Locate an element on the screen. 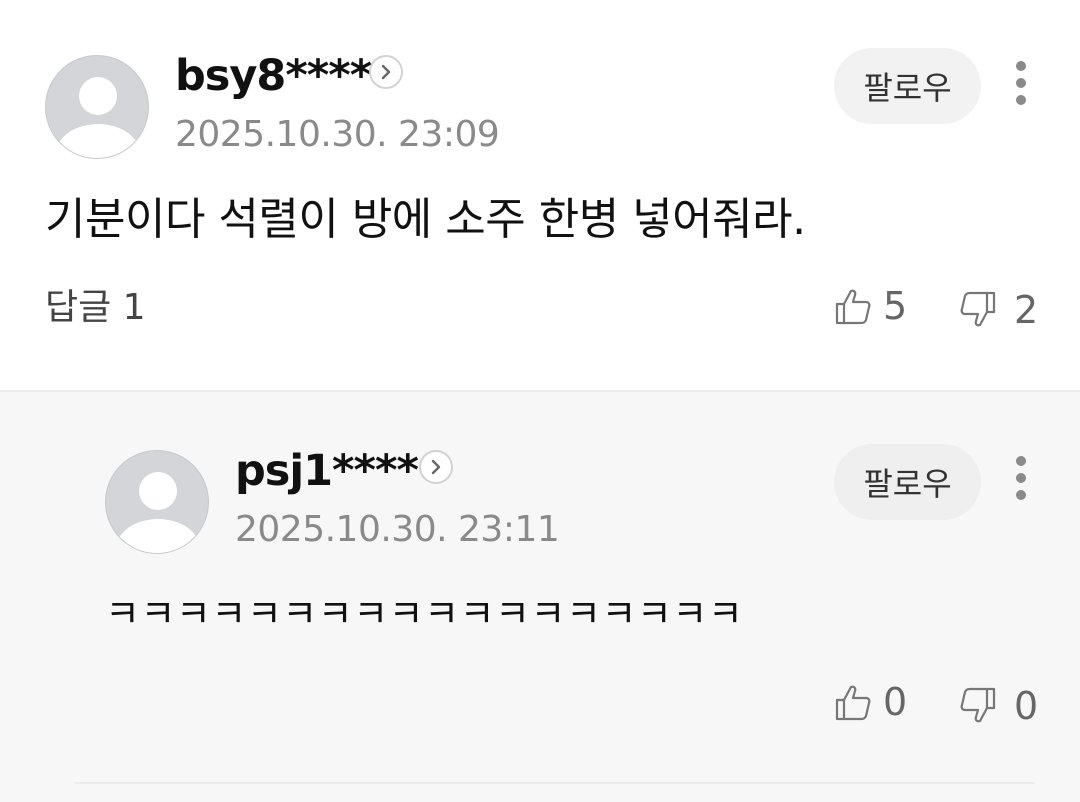 The width and height of the screenshot is (1080, 802). reply-dislike-count: 0 is located at coordinates (1026, 706).